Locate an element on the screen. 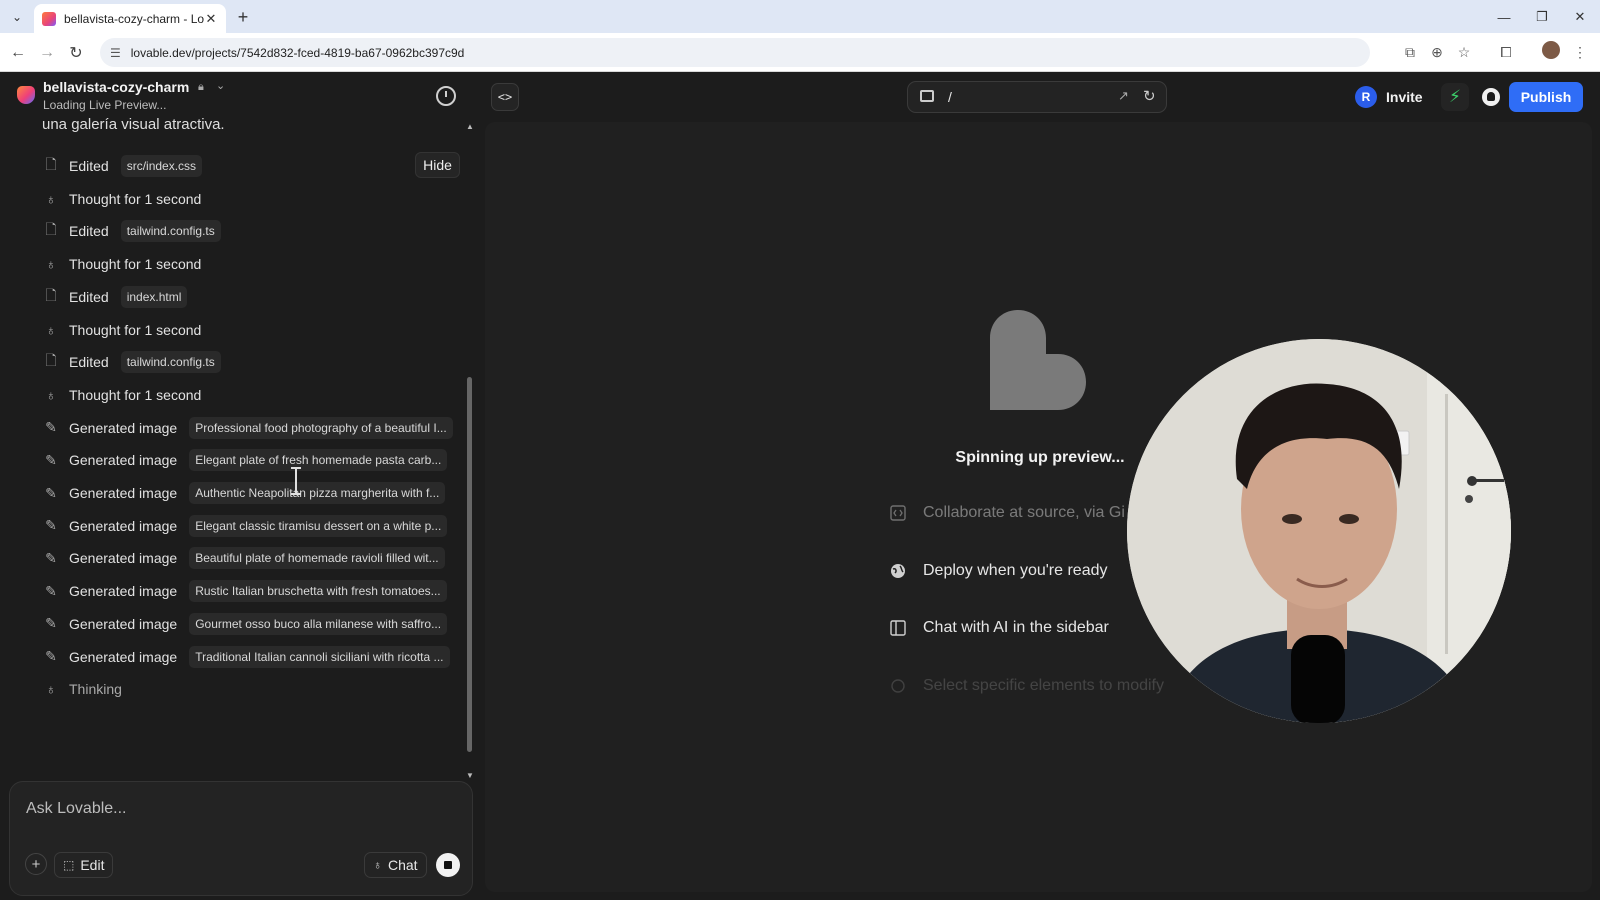  invite-button: R Invite is located at coordinates (1389, 97).